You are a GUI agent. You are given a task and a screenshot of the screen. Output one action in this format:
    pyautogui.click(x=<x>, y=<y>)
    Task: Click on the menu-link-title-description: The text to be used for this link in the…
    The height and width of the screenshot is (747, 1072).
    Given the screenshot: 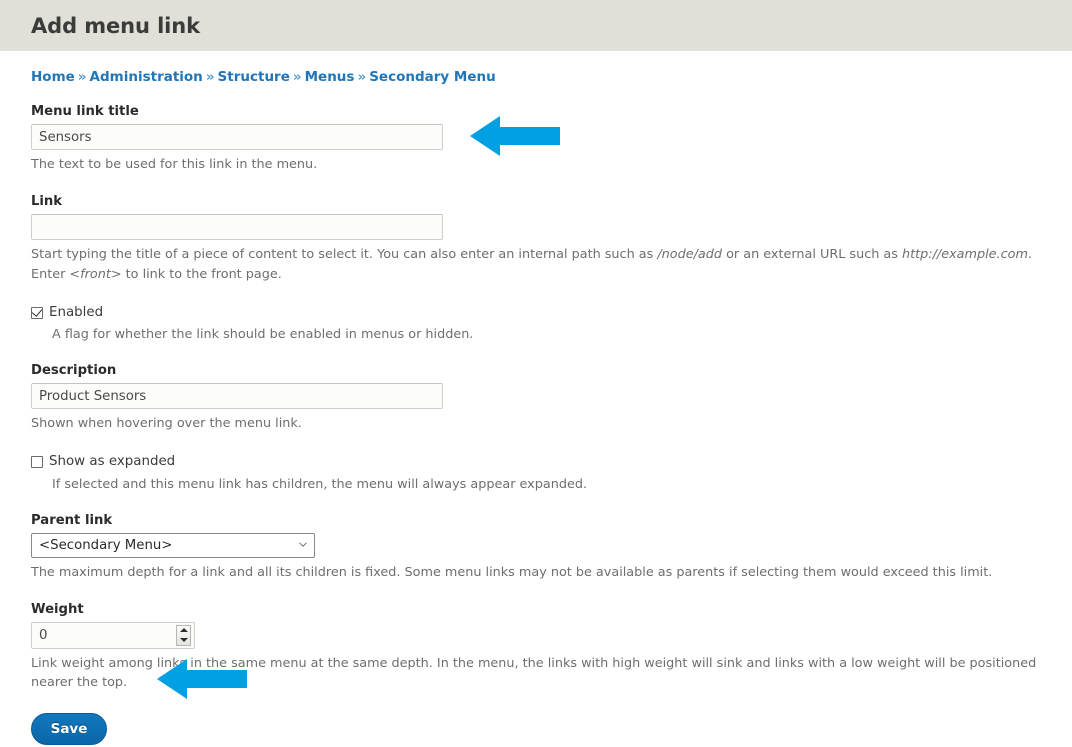 What is the action you would take?
    pyautogui.click(x=174, y=165)
    